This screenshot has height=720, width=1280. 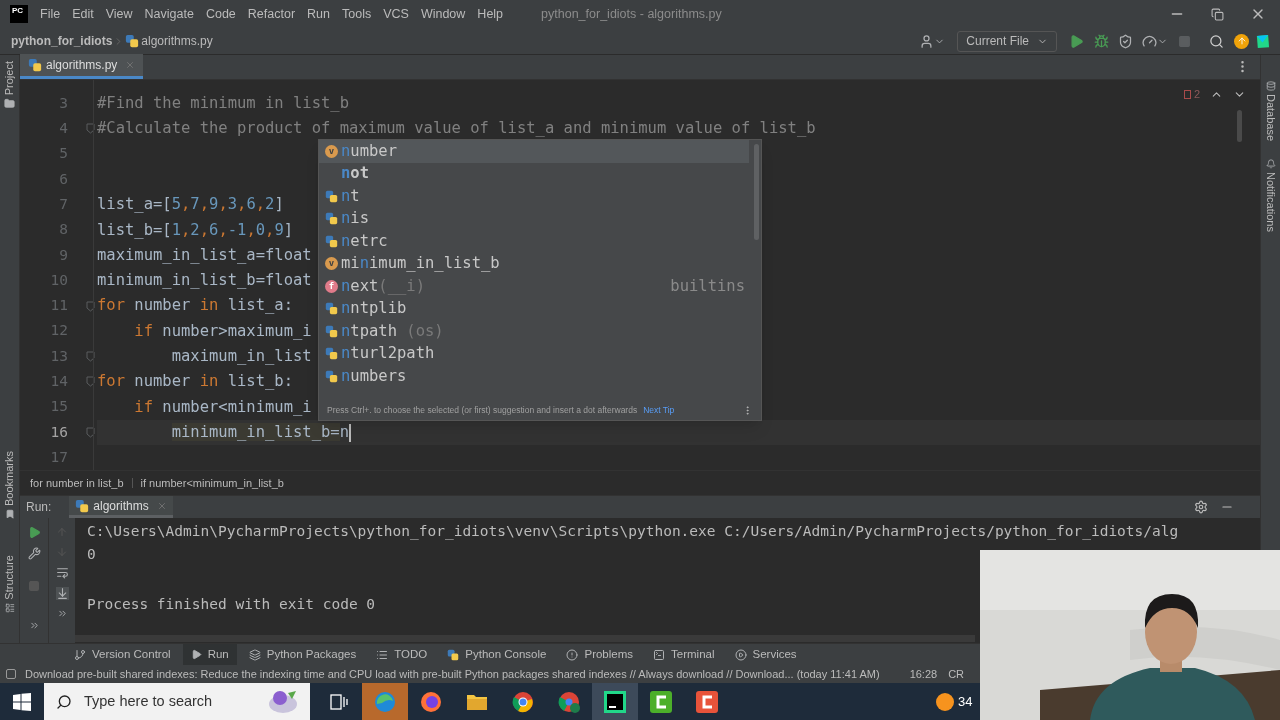 What do you see at coordinates (190, 205) in the screenshot?
I see `code-line: list_a=[5,7,9,3,6,2]` at bounding box center [190, 205].